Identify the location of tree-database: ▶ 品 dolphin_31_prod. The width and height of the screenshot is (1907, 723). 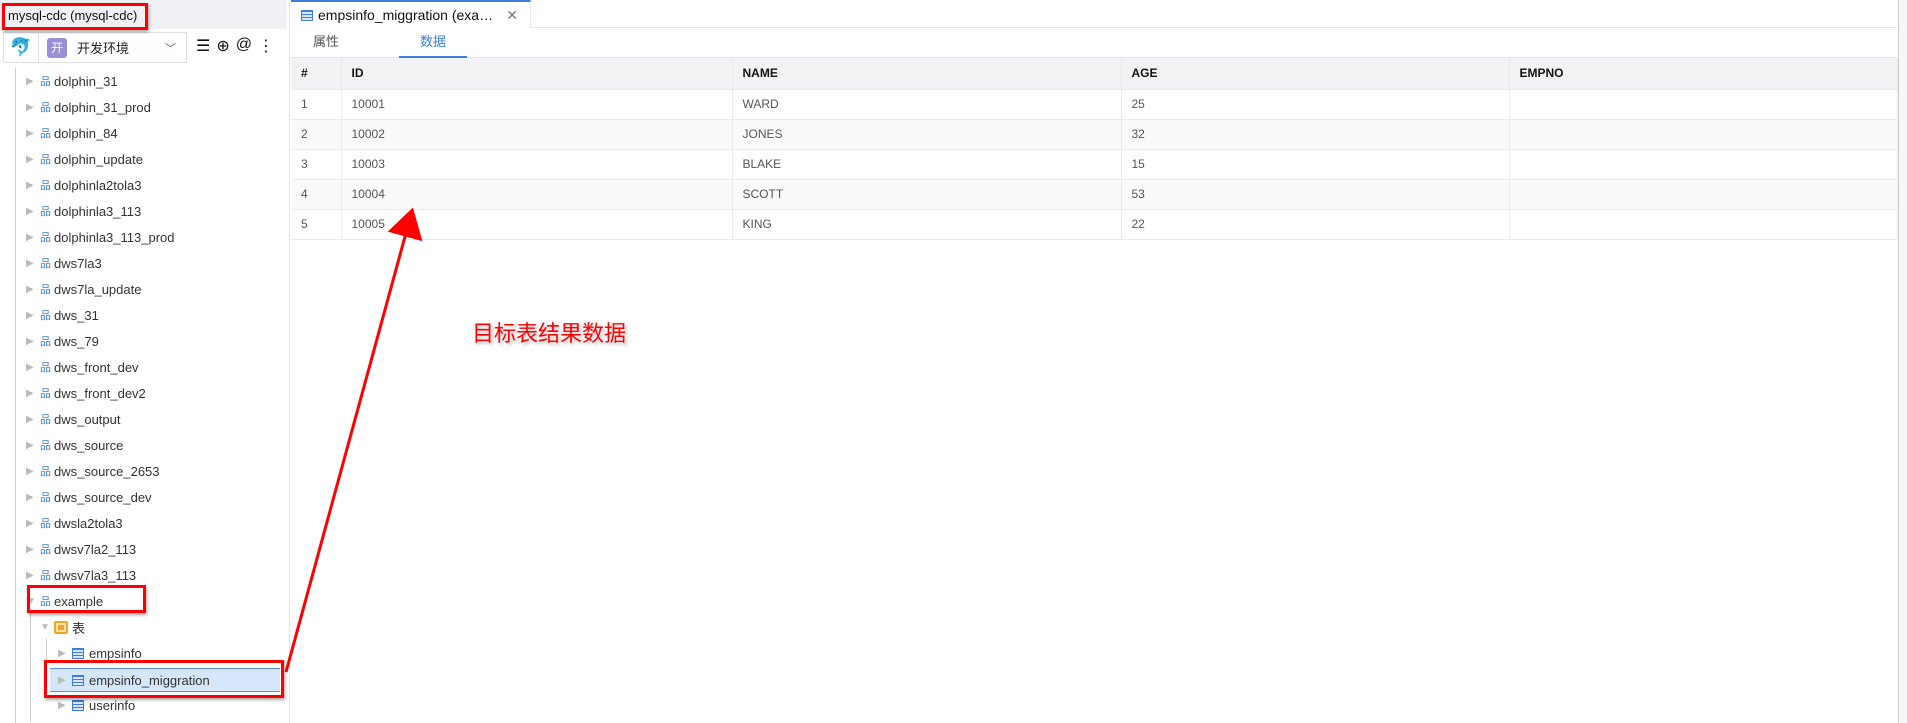
(88, 107).